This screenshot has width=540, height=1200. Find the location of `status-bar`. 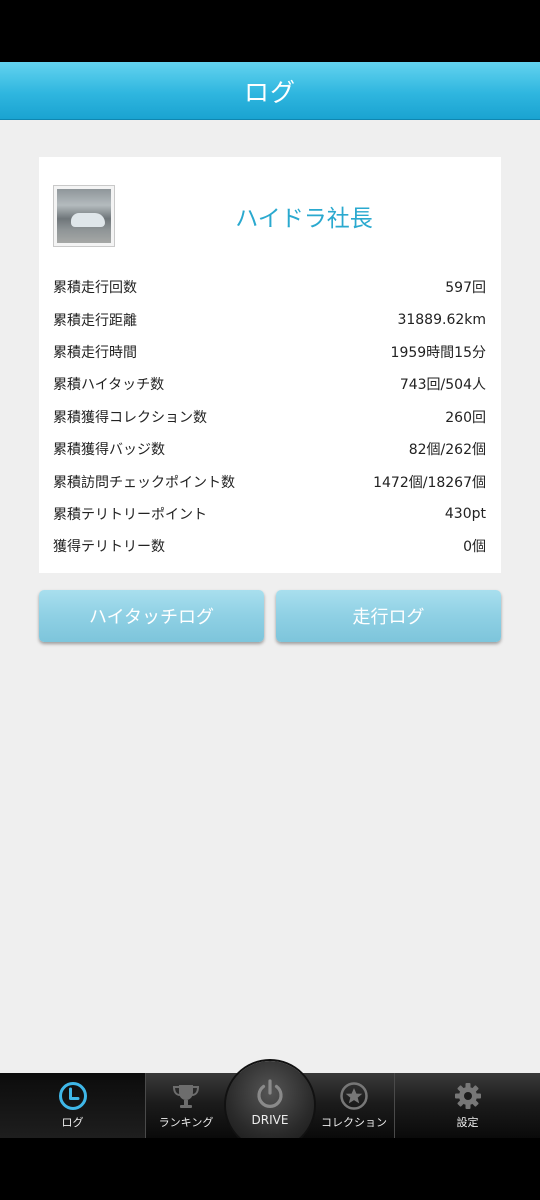

status-bar is located at coordinates (270, 31).